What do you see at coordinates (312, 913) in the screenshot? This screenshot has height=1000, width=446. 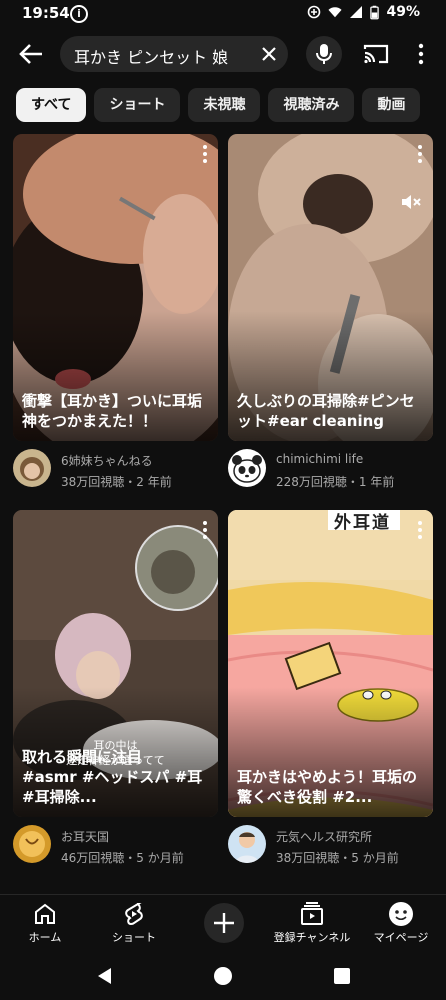 I see `subscriptions-icon` at bounding box center [312, 913].